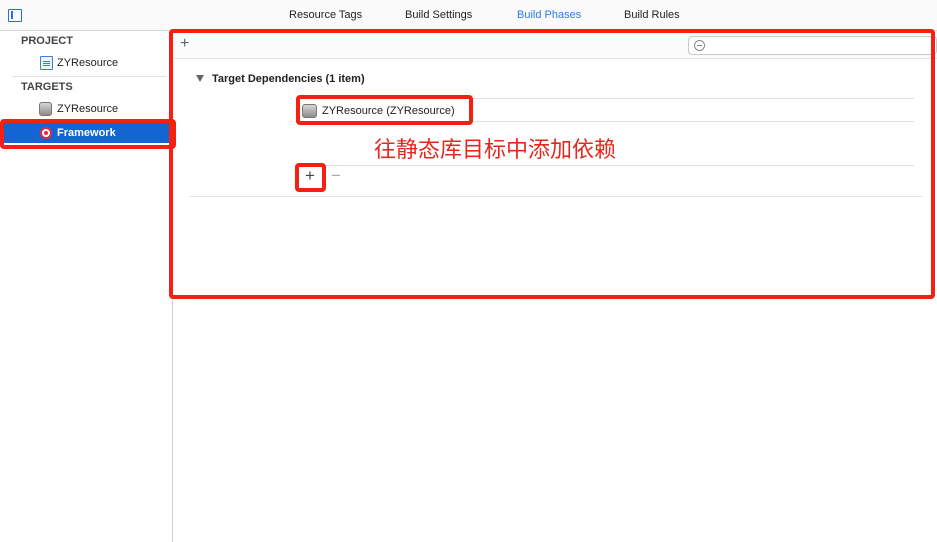 The height and width of the screenshot is (542, 937). Describe the element at coordinates (605, 165) in the screenshot. I see `dependency-list-bottom-divider` at that location.